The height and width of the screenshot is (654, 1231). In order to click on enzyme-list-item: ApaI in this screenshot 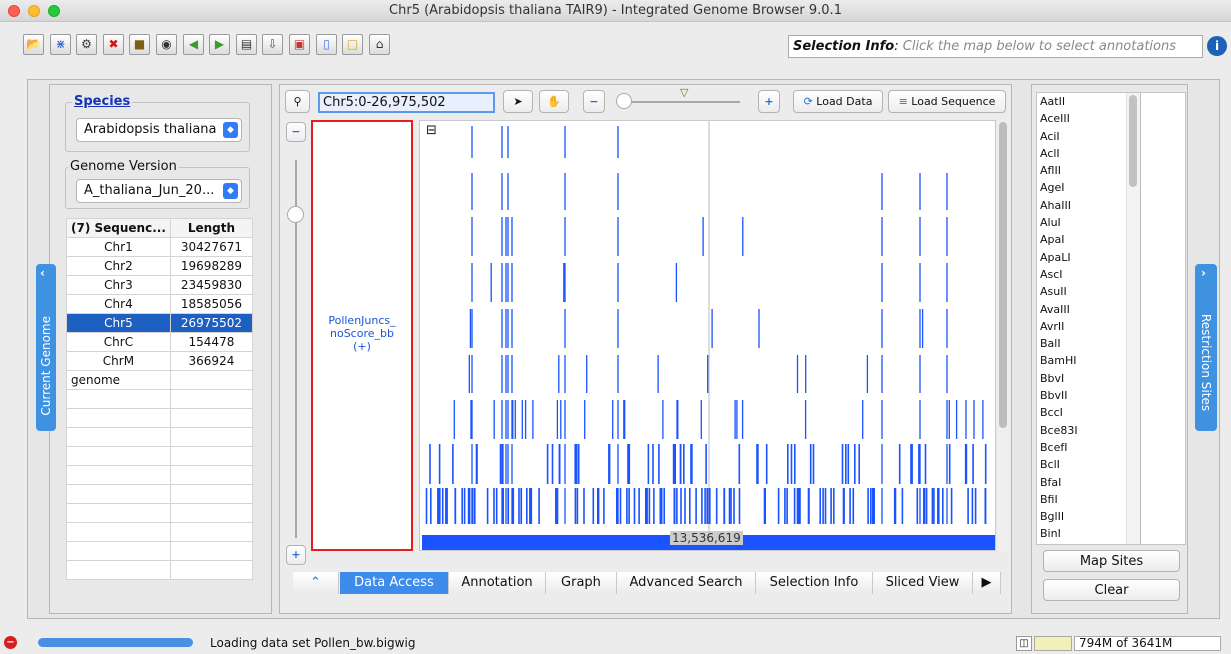, I will do `click(1082, 239)`.